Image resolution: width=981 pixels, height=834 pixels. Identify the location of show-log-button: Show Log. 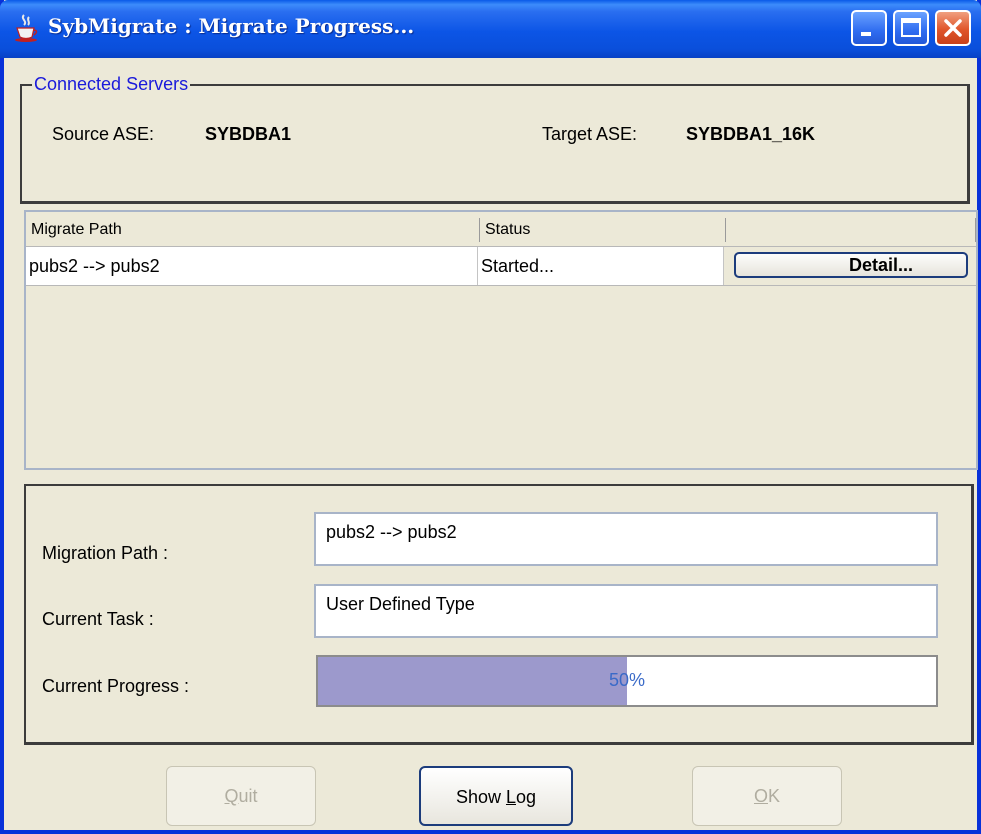
(496, 796).